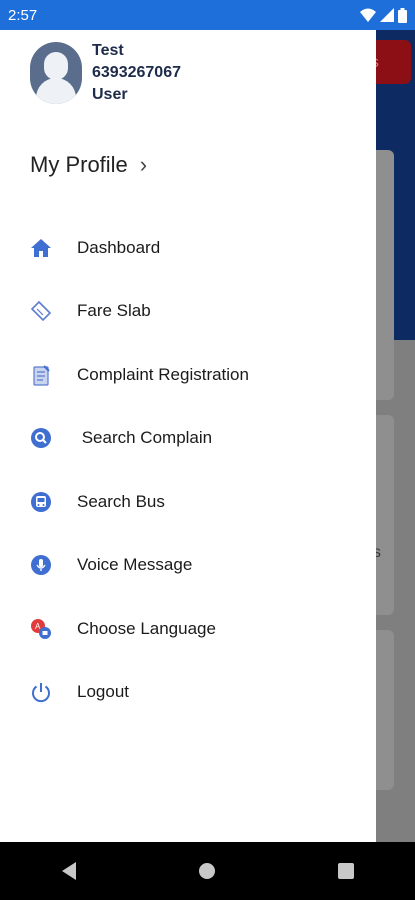 Image resolution: width=415 pixels, height=900 pixels. I want to click on status-icons, so click(383, 15).